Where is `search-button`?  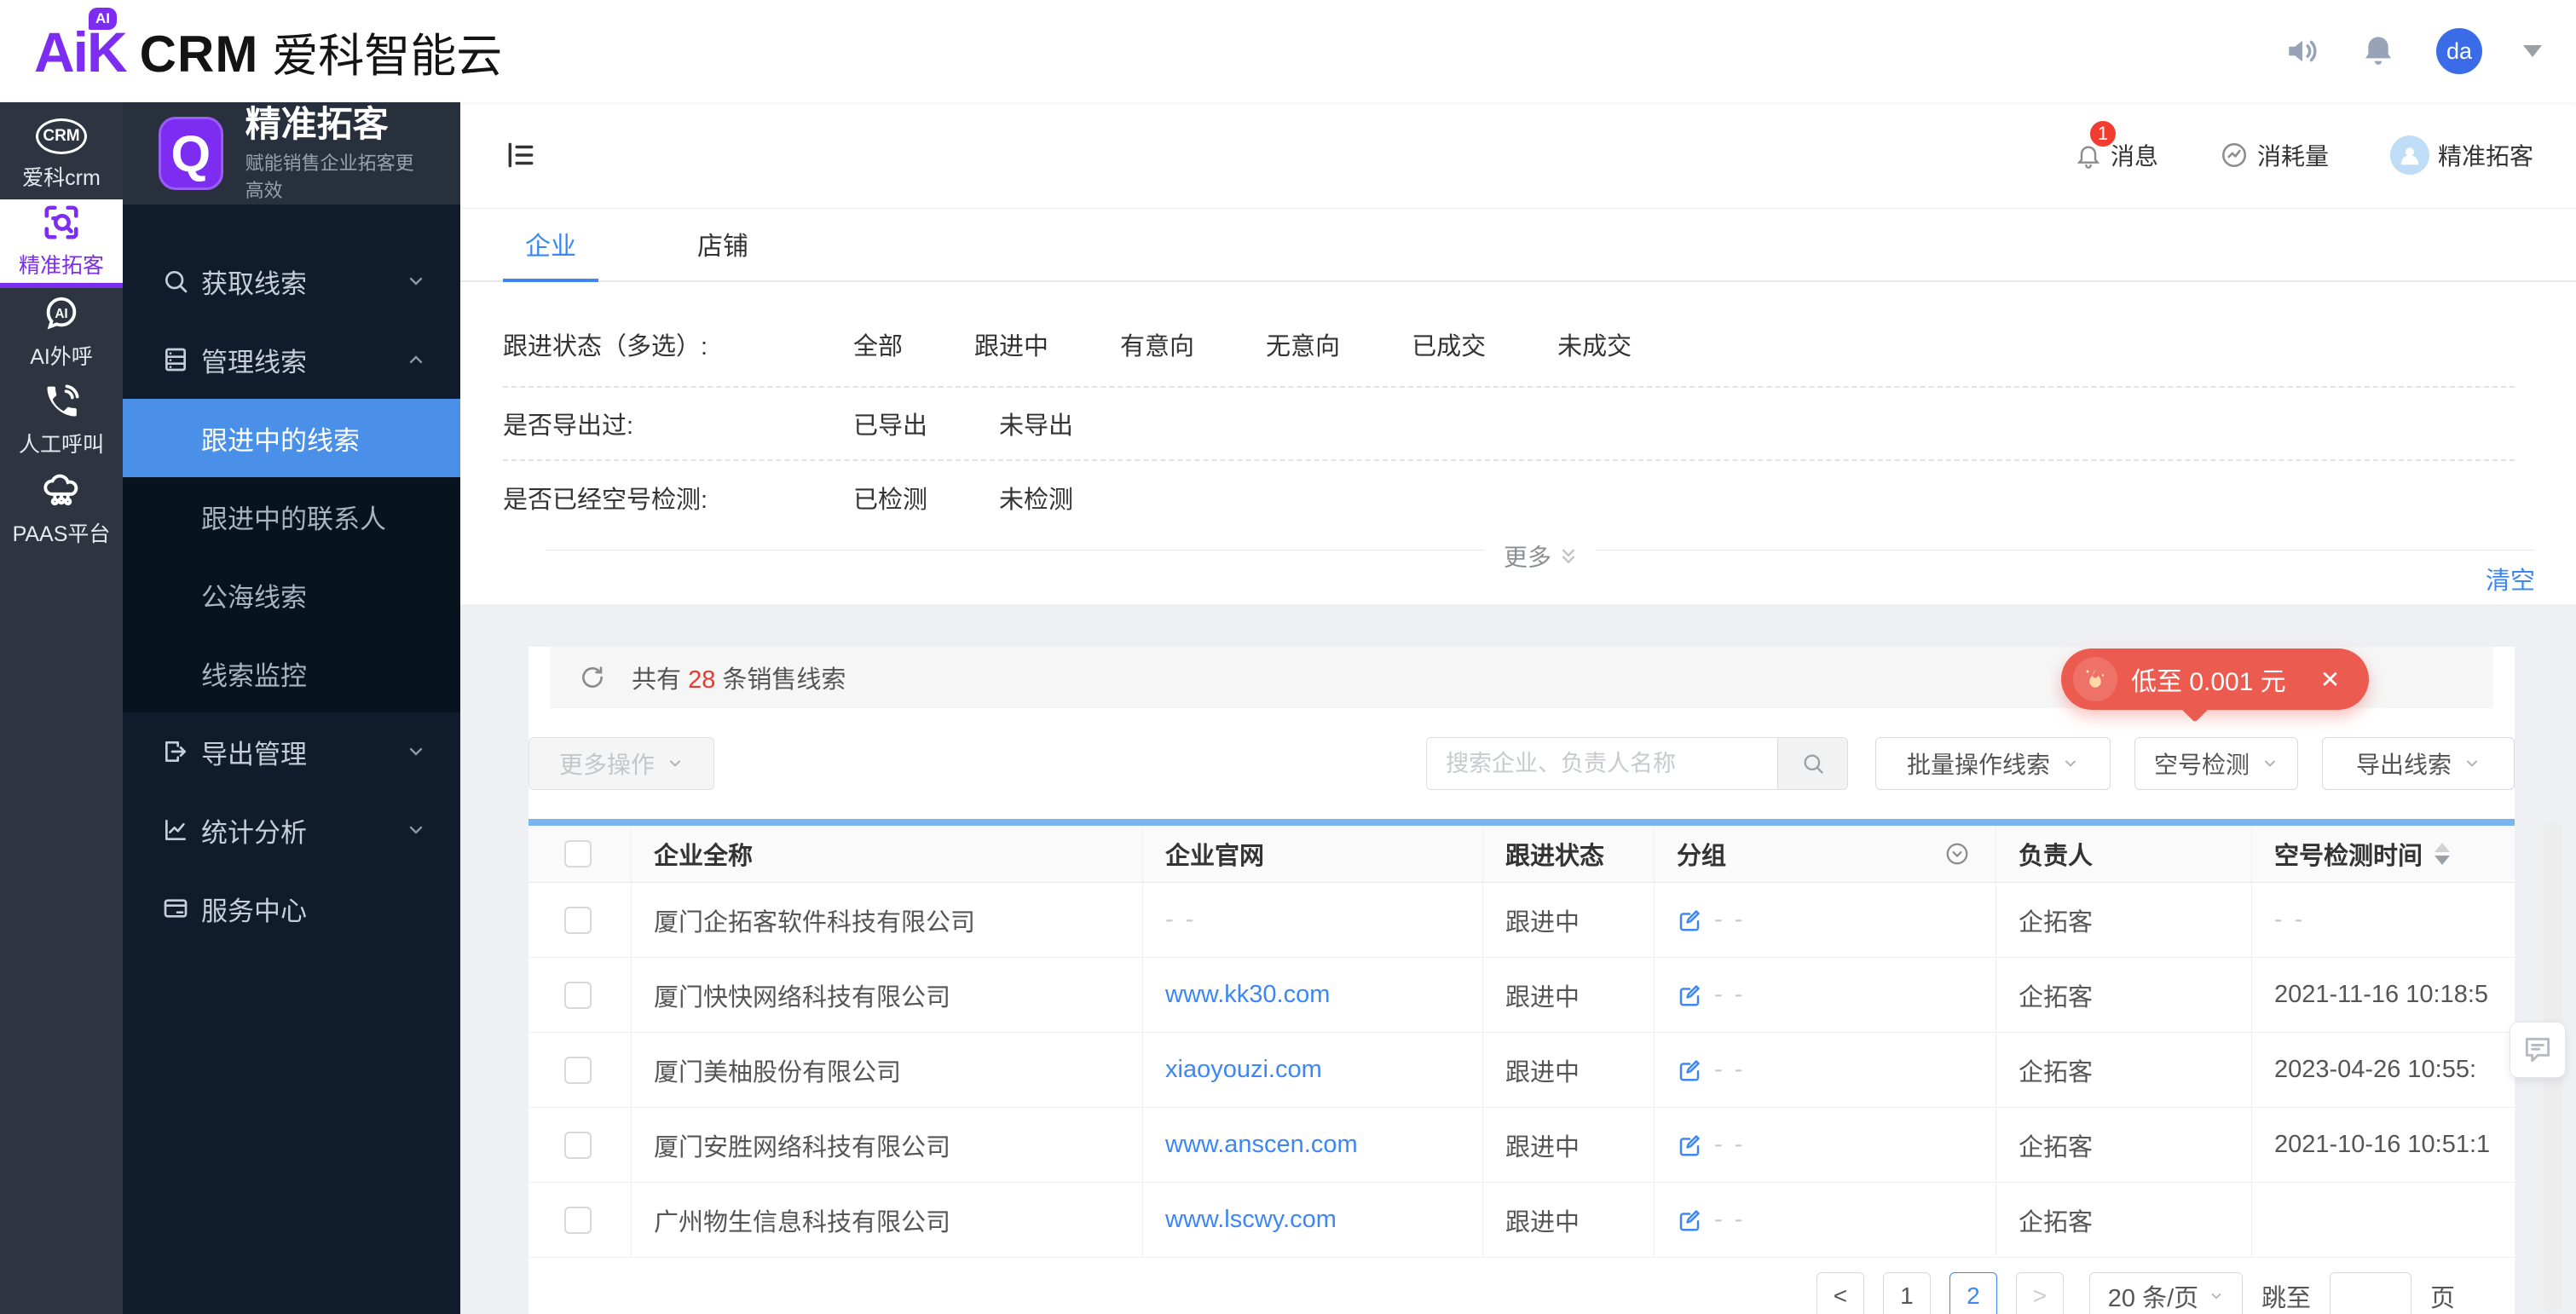 search-button is located at coordinates (1812, 763).